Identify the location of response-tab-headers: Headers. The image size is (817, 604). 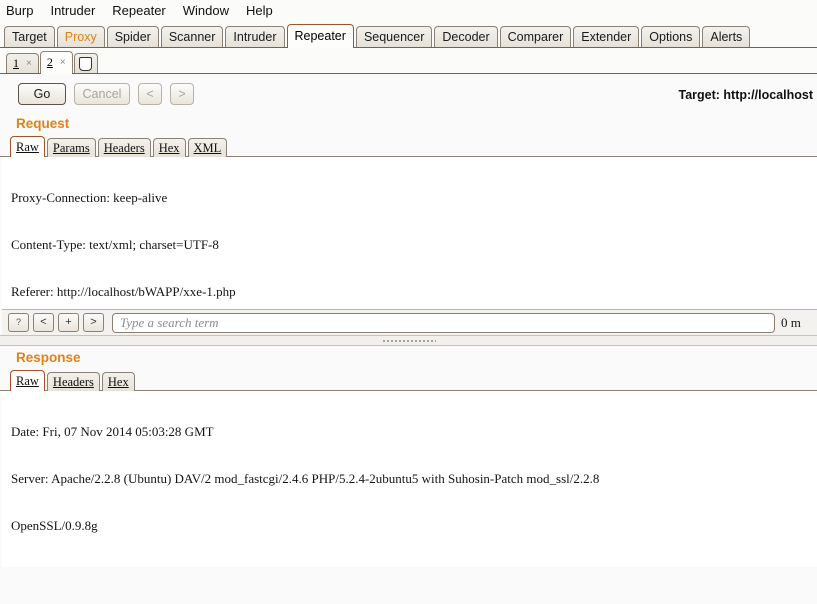
(73, 381).